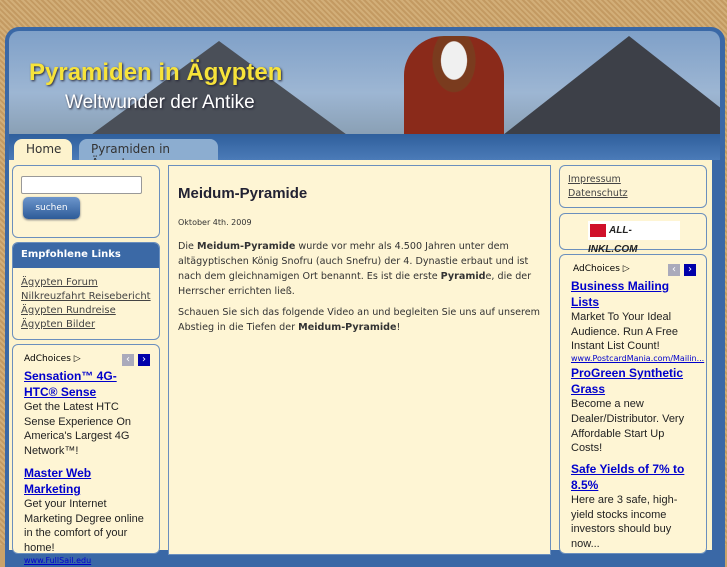  I want to click on tab-home: Home, so click(43, 149).